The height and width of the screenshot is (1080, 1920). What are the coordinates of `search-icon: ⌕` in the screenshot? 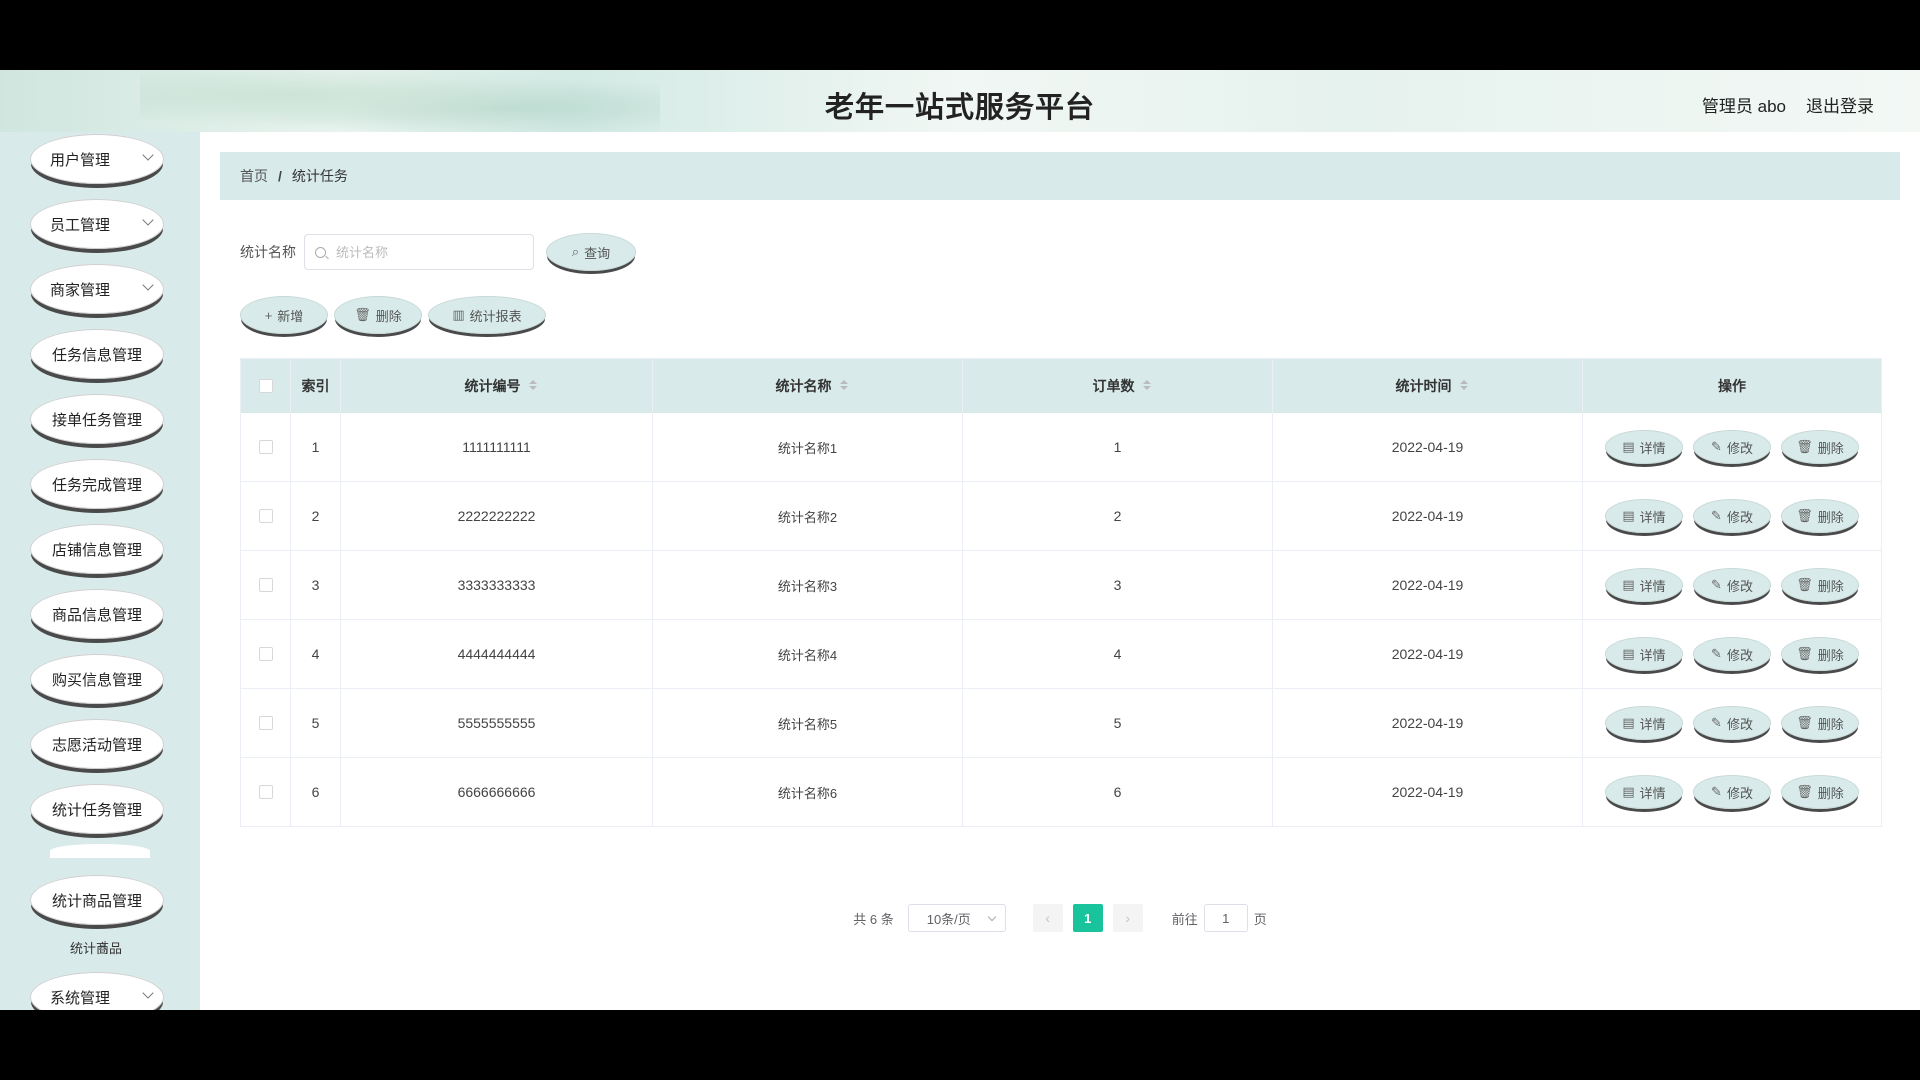 It's located at (575, 251).